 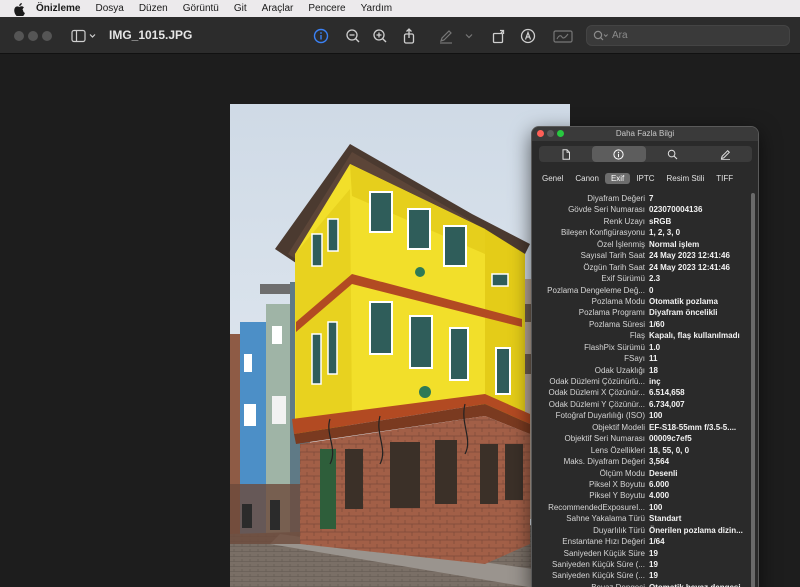 What do you see at coordinates (409, 36) in the screenshot?
I see `share-icon` at bounding box center [409, 36].